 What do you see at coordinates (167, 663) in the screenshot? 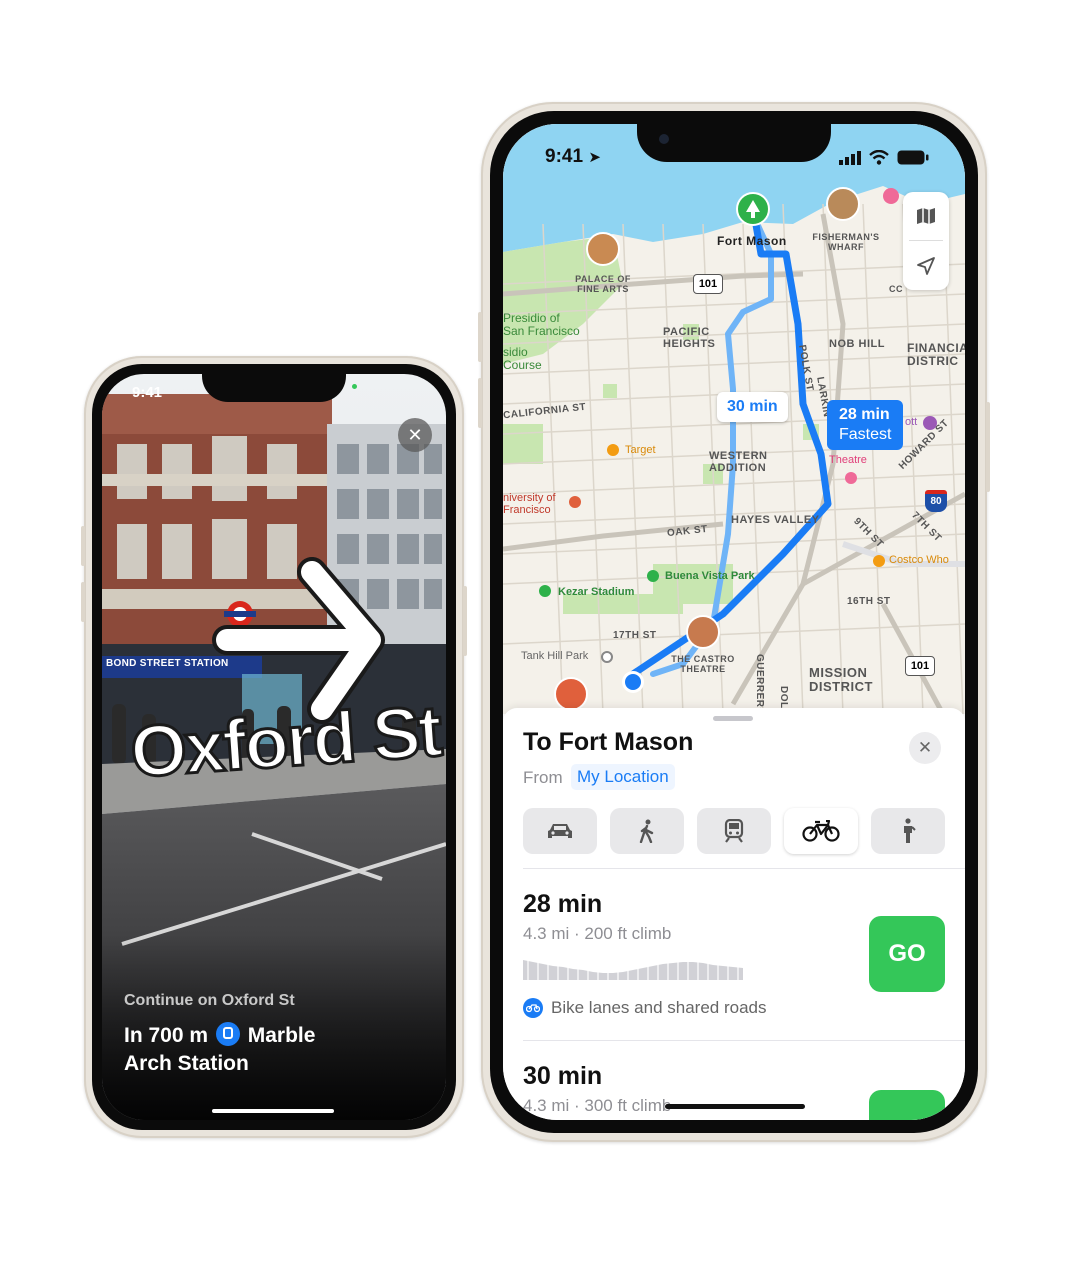
I see `station-sign: BOND STREET STATION` at bounding box center [167, 663].